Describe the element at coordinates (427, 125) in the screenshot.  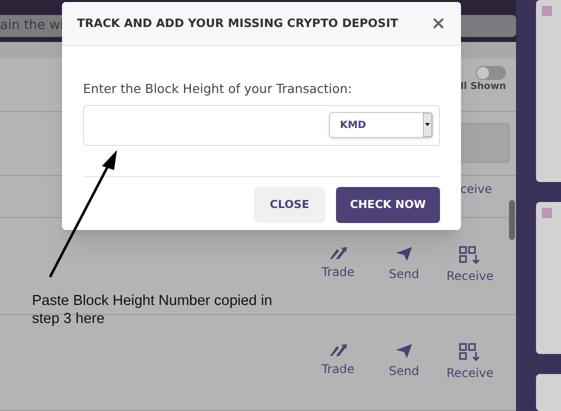
I see `dropdown-caret-icon` at that location.